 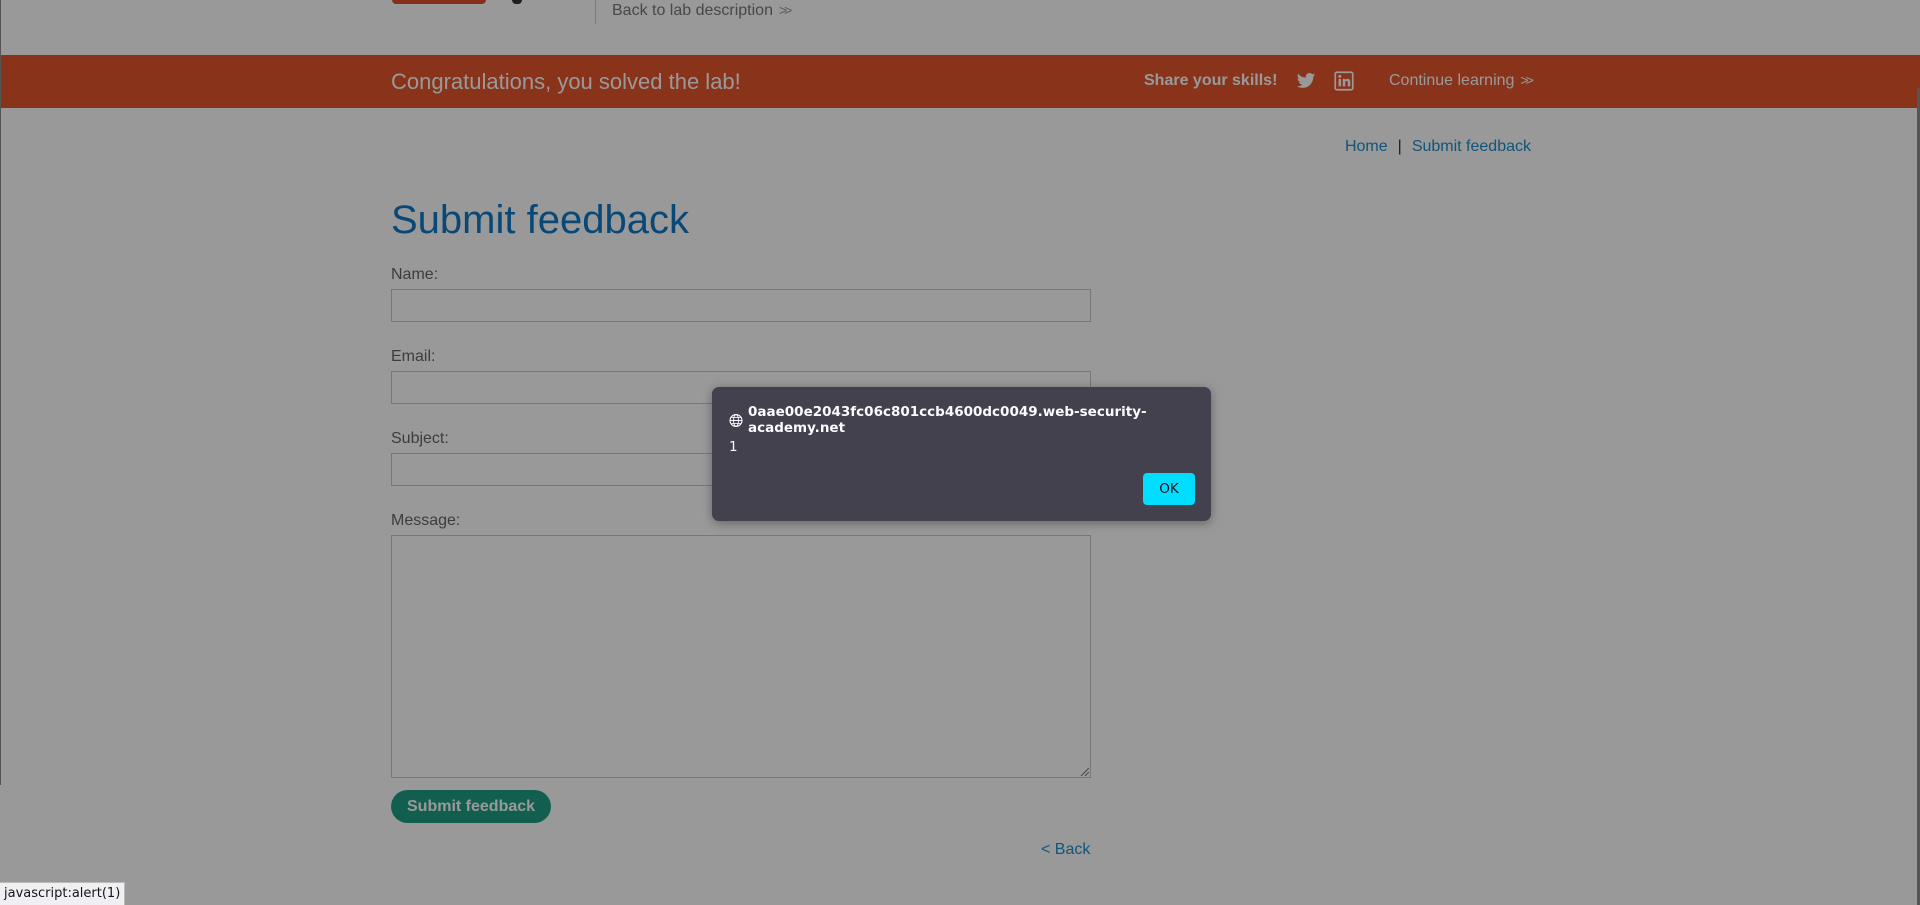 What do you see at coordinates (733, 447) in the screenshot?
I see `dialog-message: 1` at bounding box center [733, 447].